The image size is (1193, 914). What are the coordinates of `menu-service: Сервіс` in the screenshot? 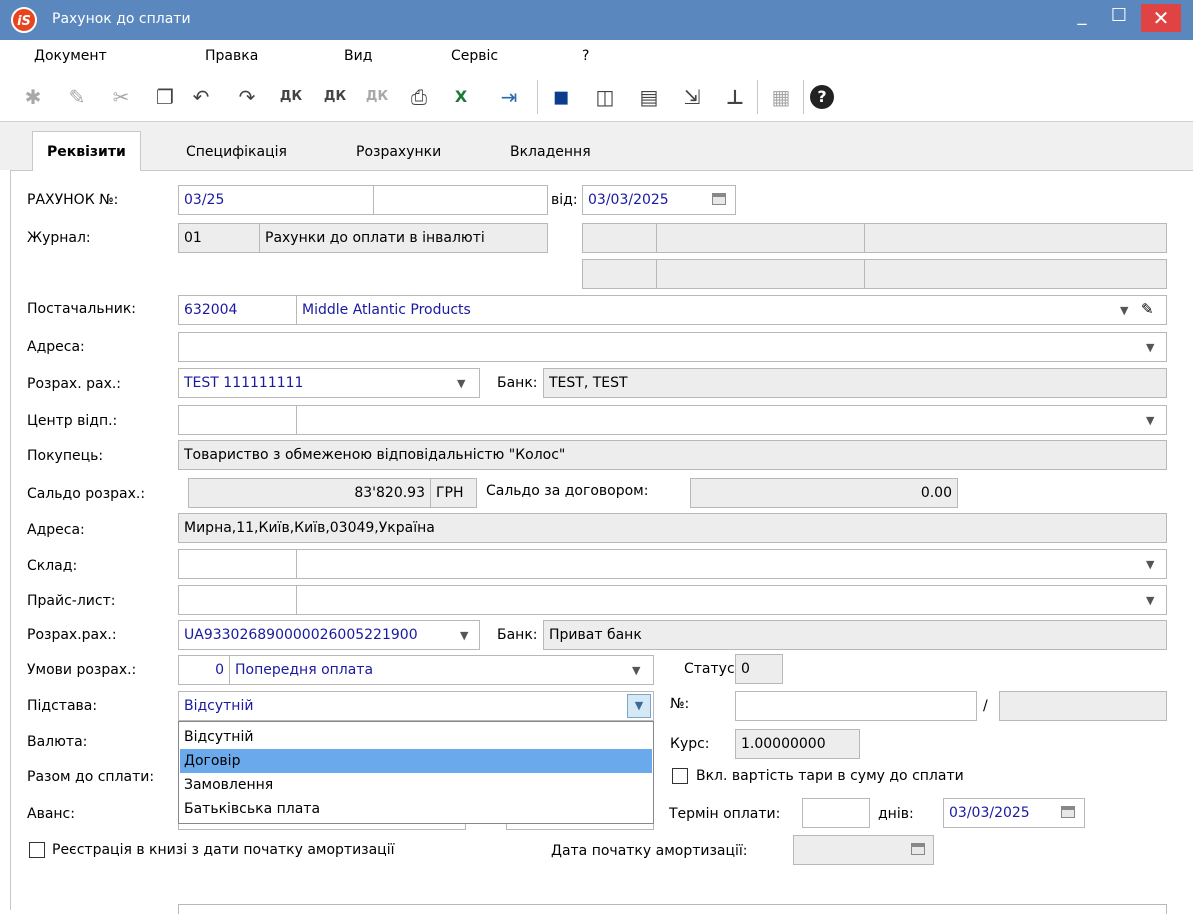 It's located at (474, 56).